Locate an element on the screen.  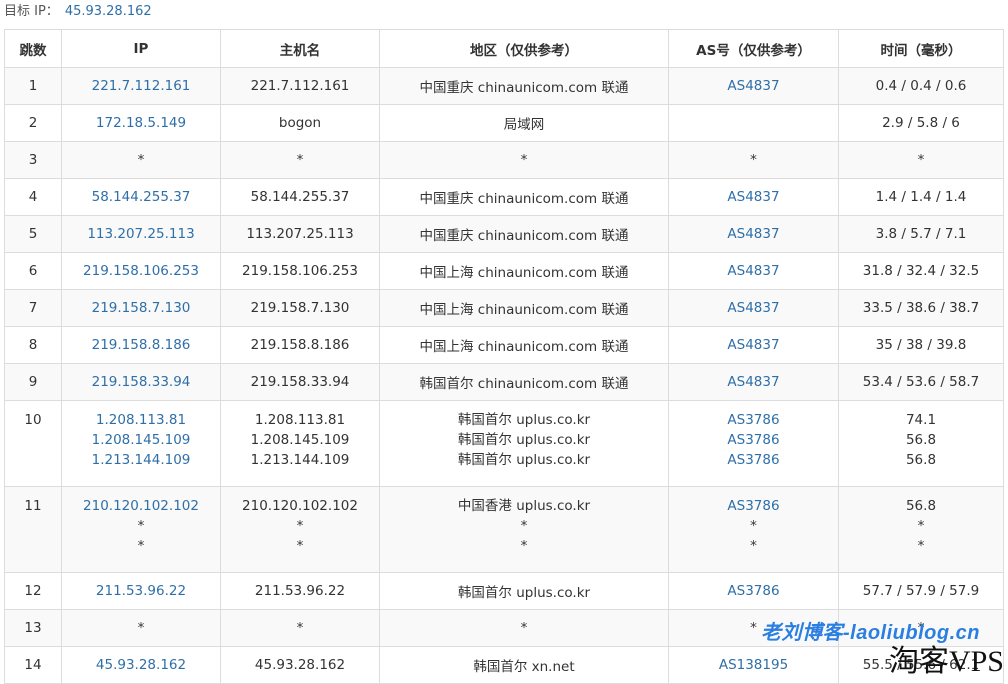
cell-ip: 210.120.102.102 * * is located at coordinates (141, 529).